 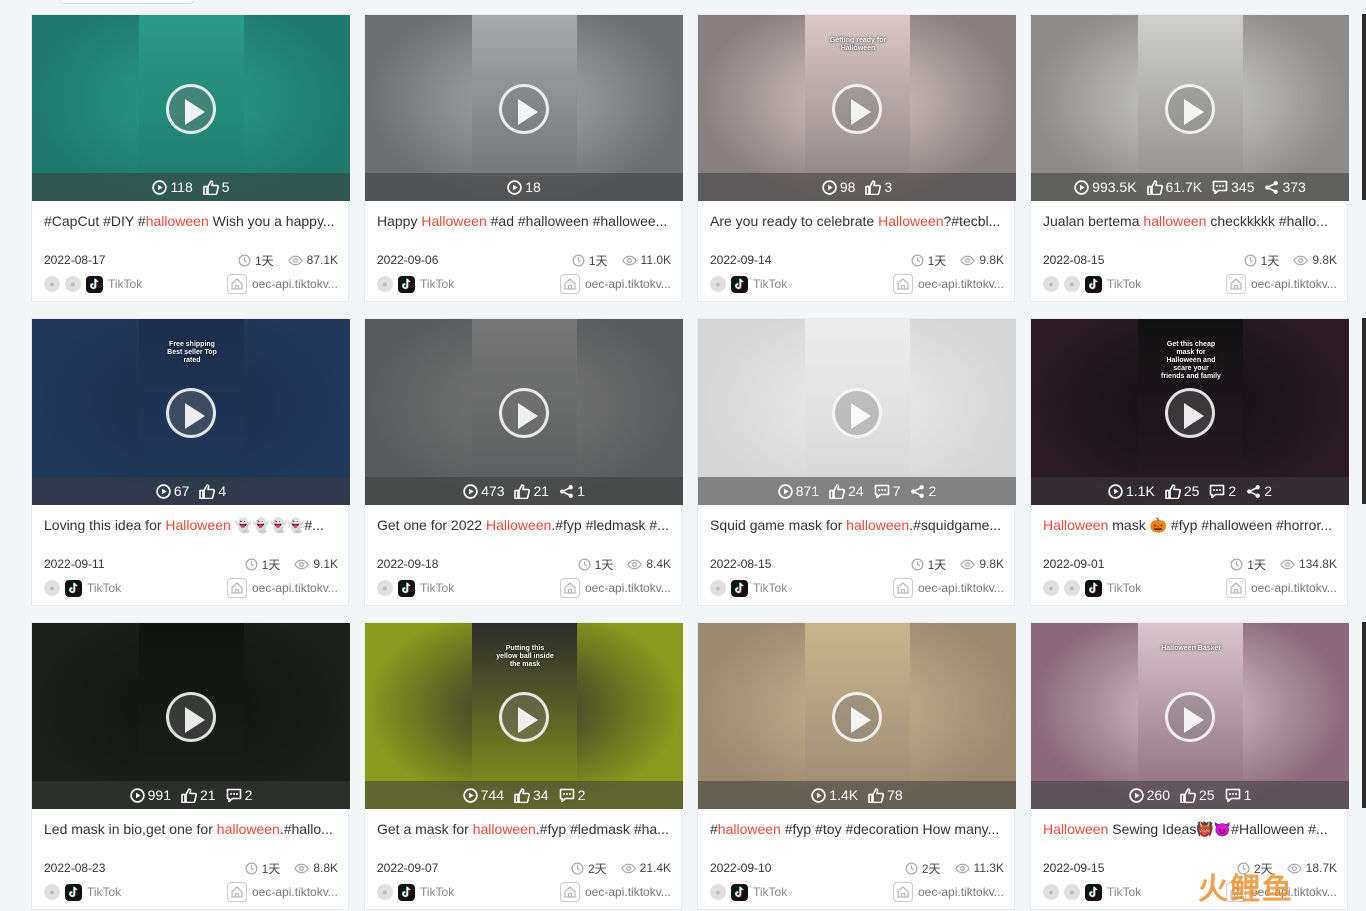 I want to click on publish-date: 2022-09-06, so click(x=408, y=260).